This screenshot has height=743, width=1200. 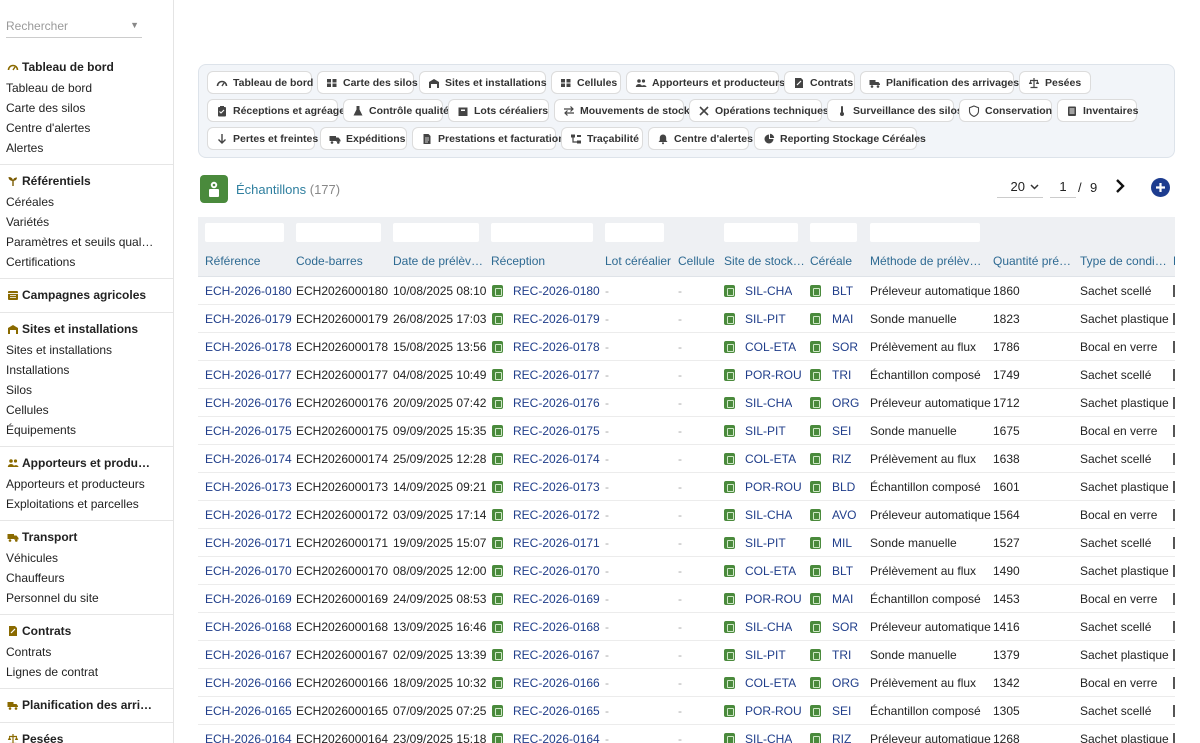 I want to click on tab-receptions-et-agreage: Réceptions et agréage, so click(x=276, y=110).